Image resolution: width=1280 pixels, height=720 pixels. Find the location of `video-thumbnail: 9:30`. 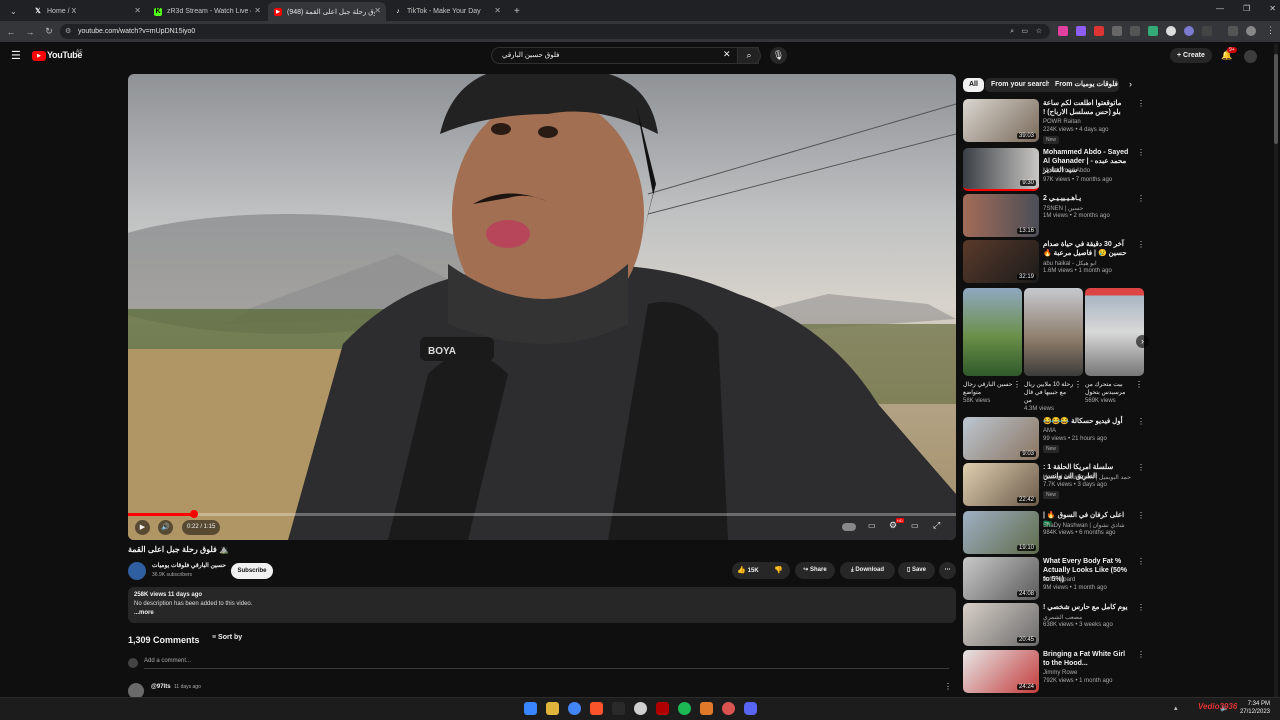

video-thumbnail: 9:30 is located at coordinates (1001, 169).